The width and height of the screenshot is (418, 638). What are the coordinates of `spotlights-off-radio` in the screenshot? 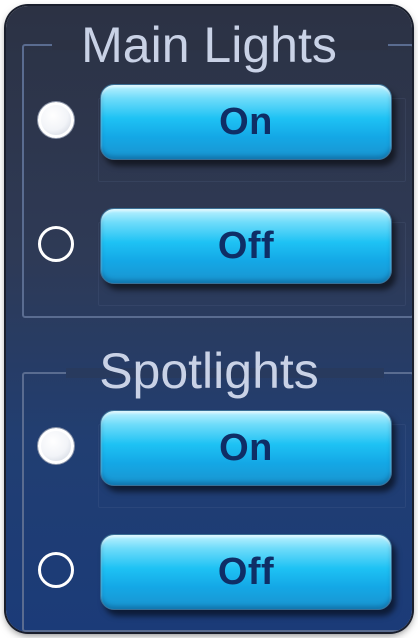 It's located at (56, 570).